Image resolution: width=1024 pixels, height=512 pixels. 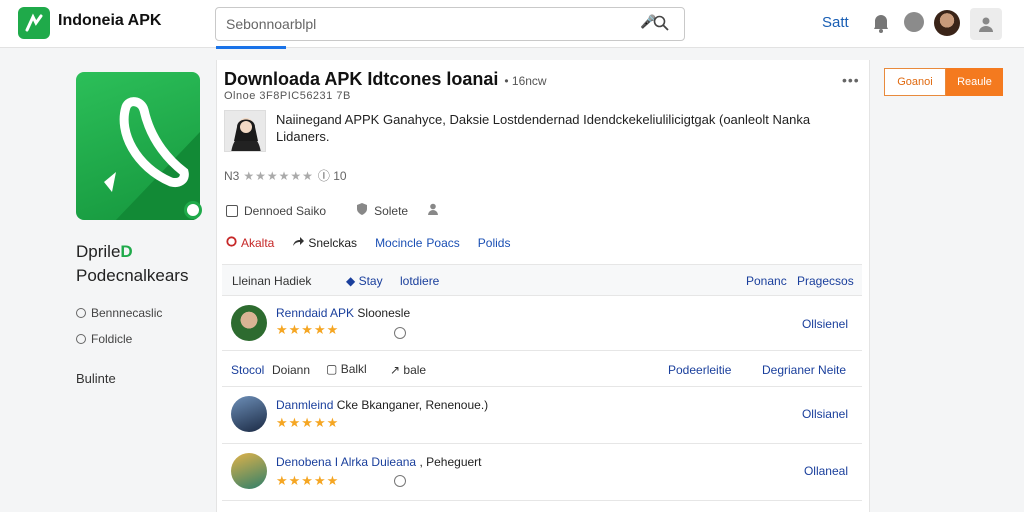 I want to click on tab-3: Mocincle Poacs, so click(x=417, y=243).